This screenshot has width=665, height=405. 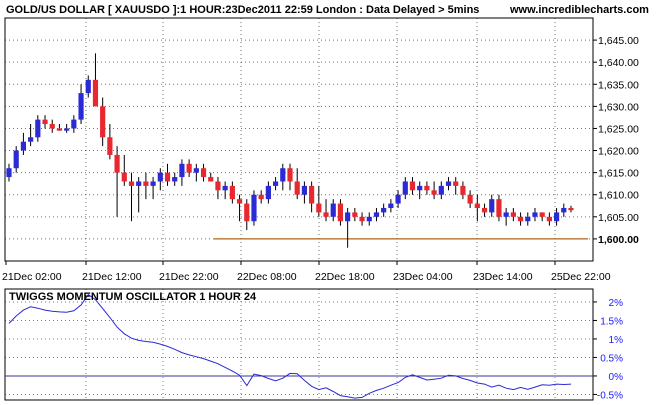 I want to click on oscillator-title: TWIGGS MOMENTUM OSCILLATOR 1 HOUR 24, so click(x=133, y=297).